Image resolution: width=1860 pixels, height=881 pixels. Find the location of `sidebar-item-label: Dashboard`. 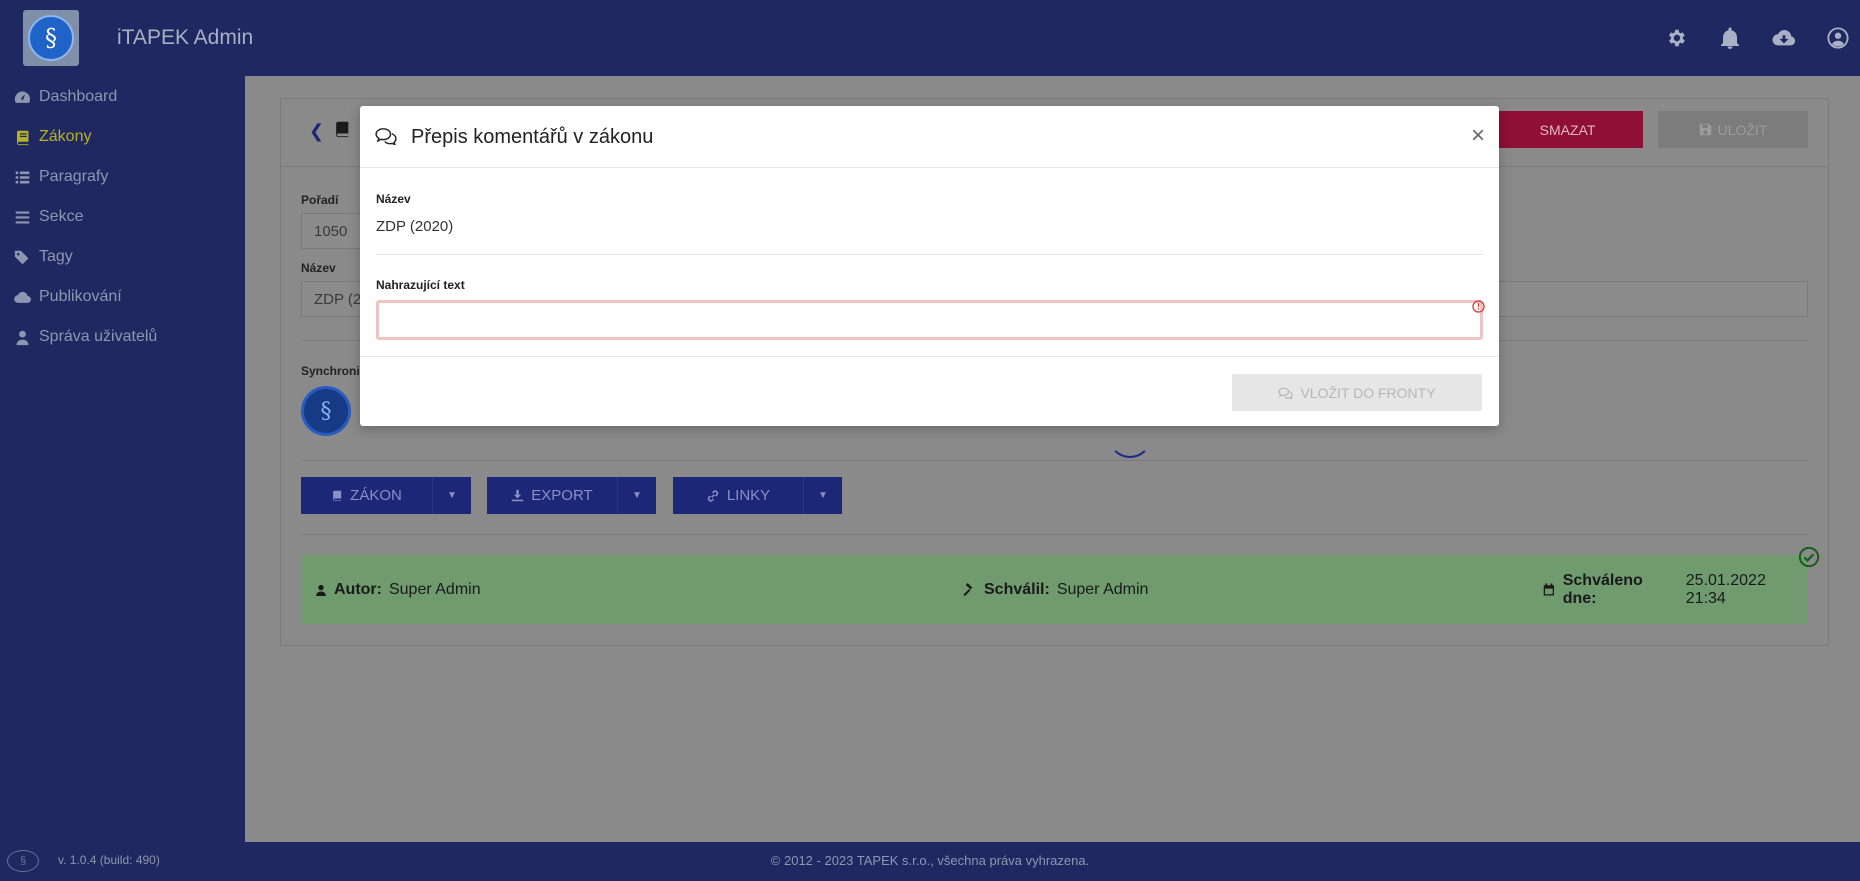

sidebar-item-label: Dashboard is located at coordinates (78, 96).